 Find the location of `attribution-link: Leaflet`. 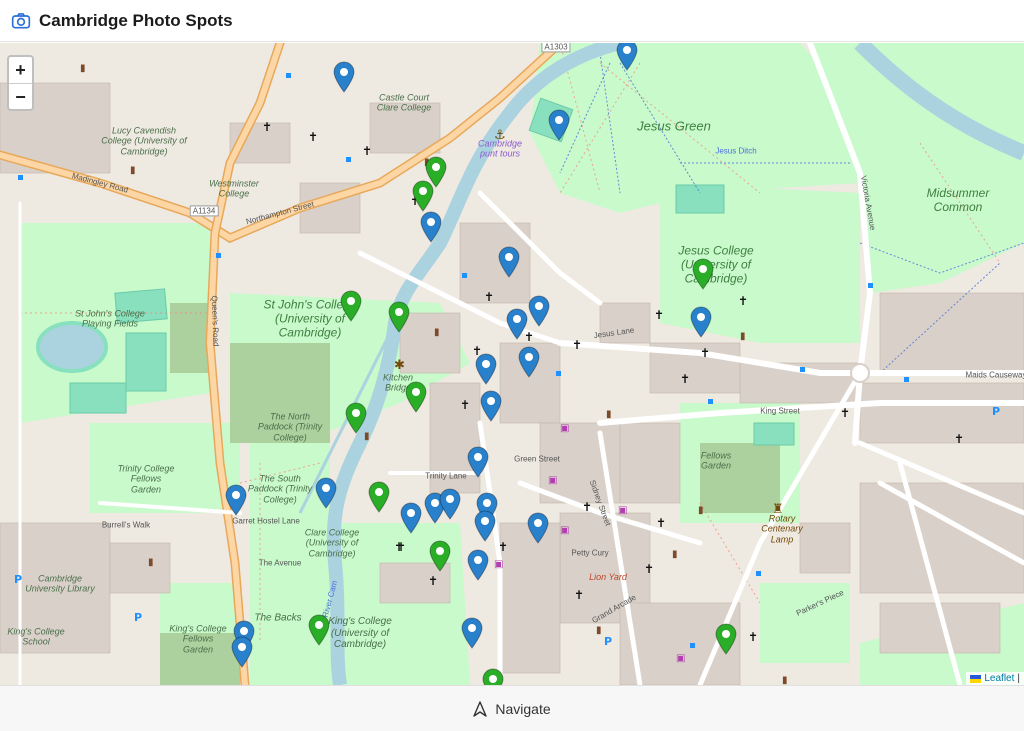

attribution-link: Leaflet is located at coordinates (999, 678).